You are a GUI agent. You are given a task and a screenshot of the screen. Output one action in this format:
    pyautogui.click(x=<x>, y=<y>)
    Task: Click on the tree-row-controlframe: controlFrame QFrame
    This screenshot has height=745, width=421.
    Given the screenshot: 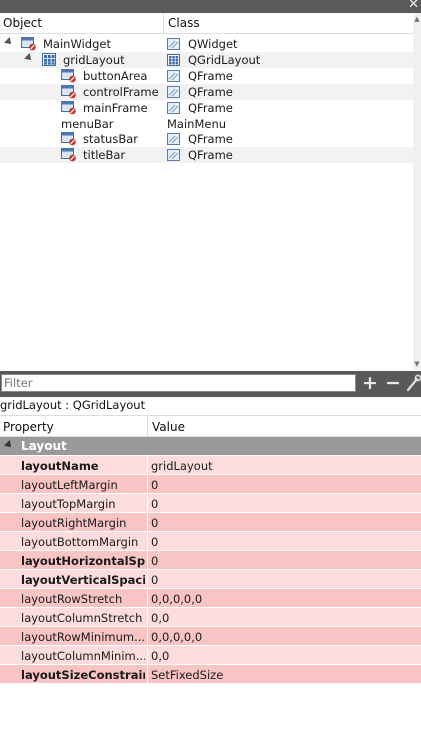 What is the action you would take?
    pyautogui.click(x=206, y=92)
    